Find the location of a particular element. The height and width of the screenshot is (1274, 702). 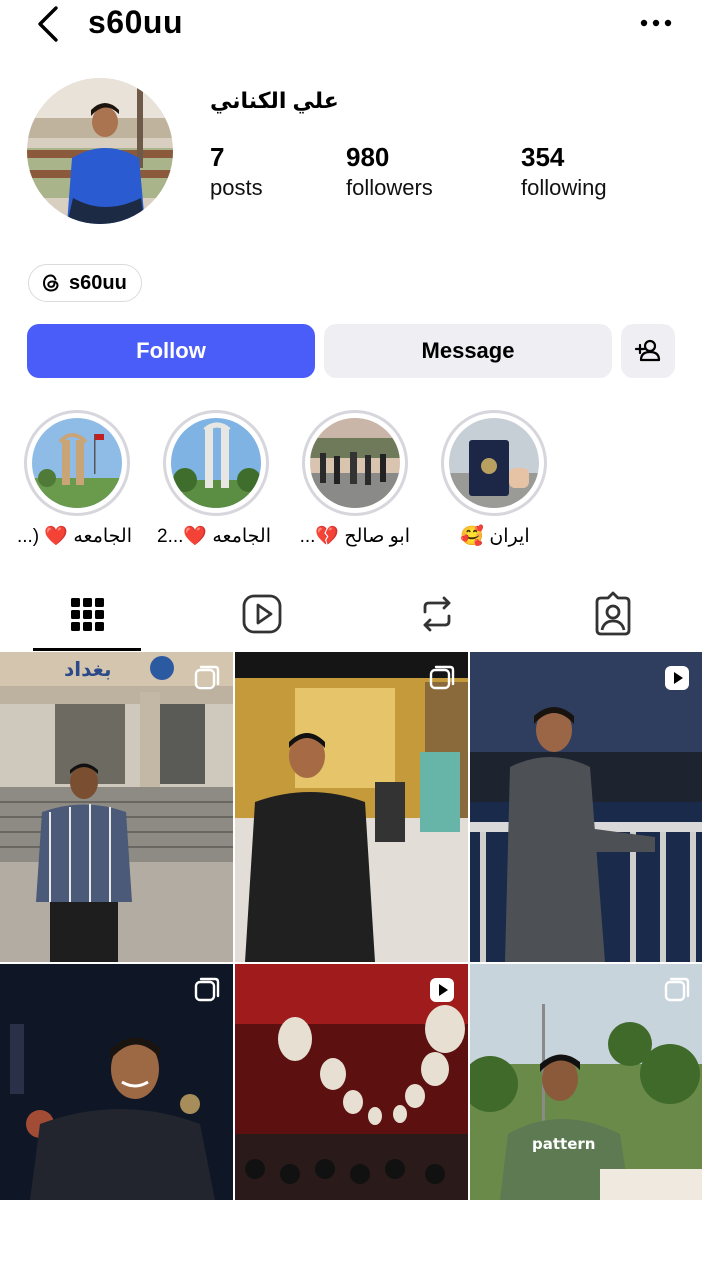

following-count: 354 is located at coordinates (543, 157).